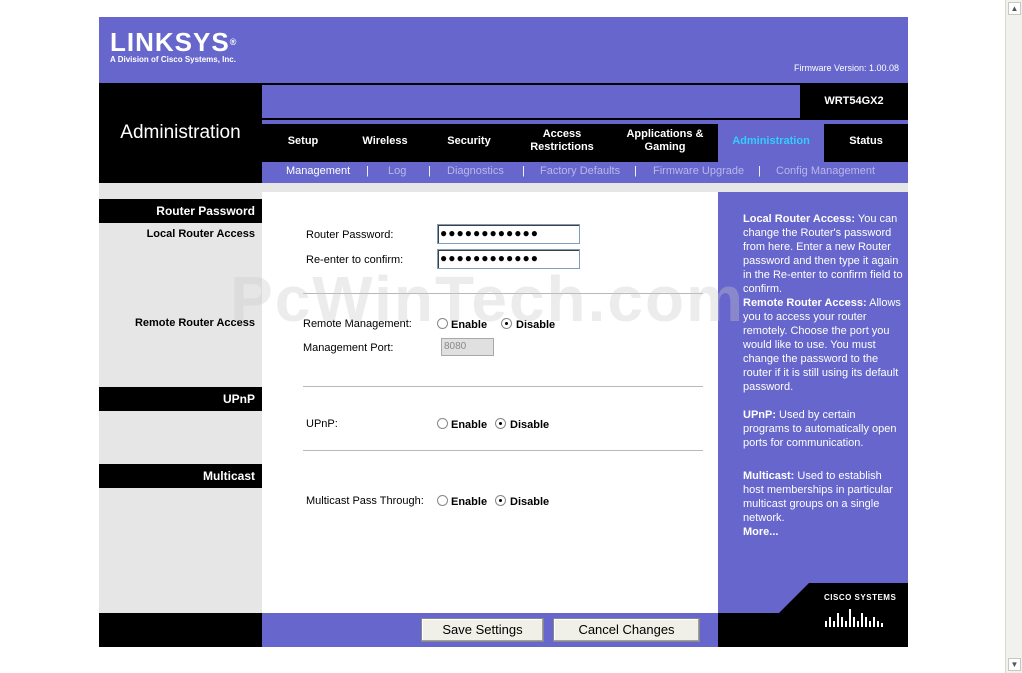 This screenshot has width=1022, height=673. What do you see at coordinates (529, 502) in the screenshot?
I see `multicast-disable-label: Disable` at bounding box center [529, 502].